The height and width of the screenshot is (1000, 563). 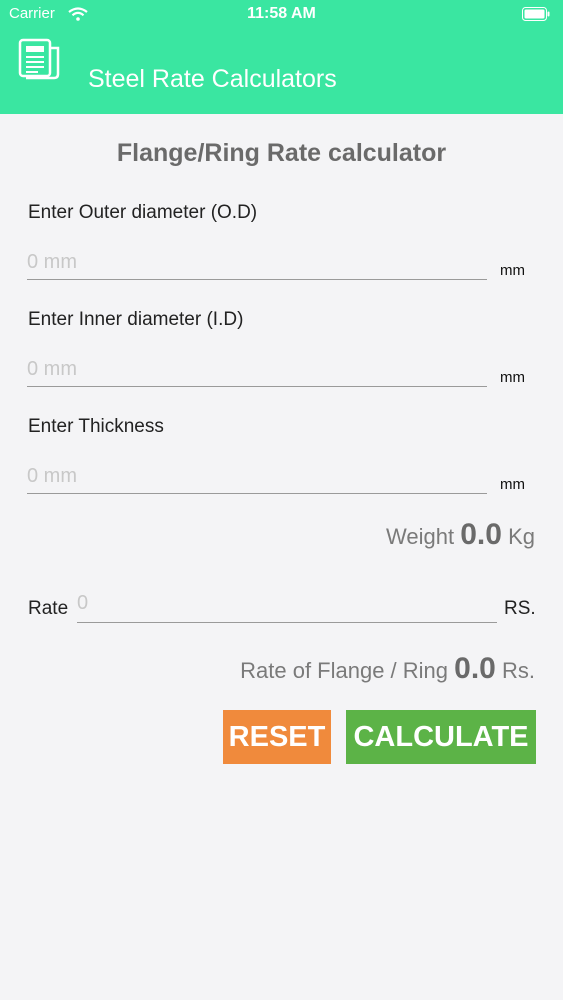 What do you see at coordinates (48, 608) in the screenshot?
I see `rate-label: Rate` at bounding box center [48, 608].